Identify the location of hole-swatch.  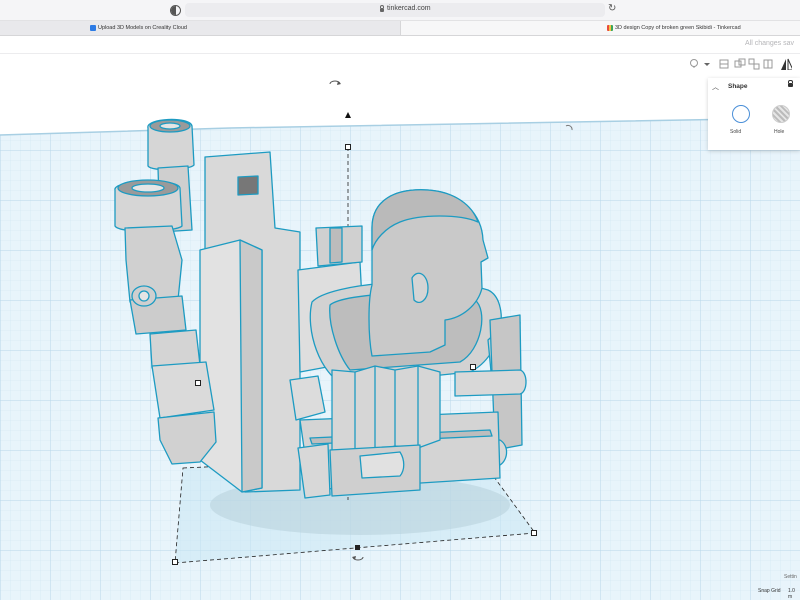
(781, 114).